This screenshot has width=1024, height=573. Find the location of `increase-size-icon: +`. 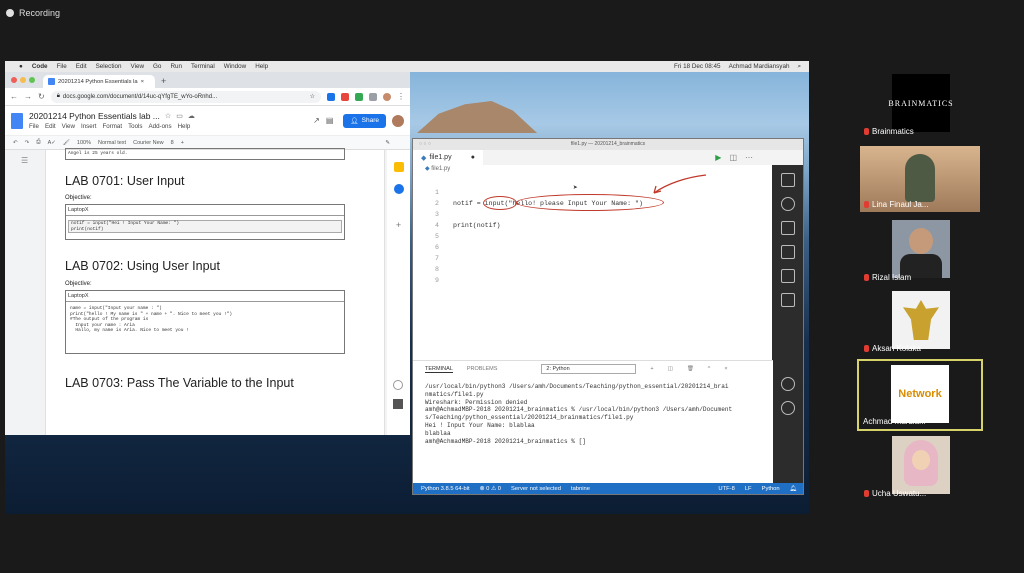

increase-size-icon: + is located at coordinates (182, 143).